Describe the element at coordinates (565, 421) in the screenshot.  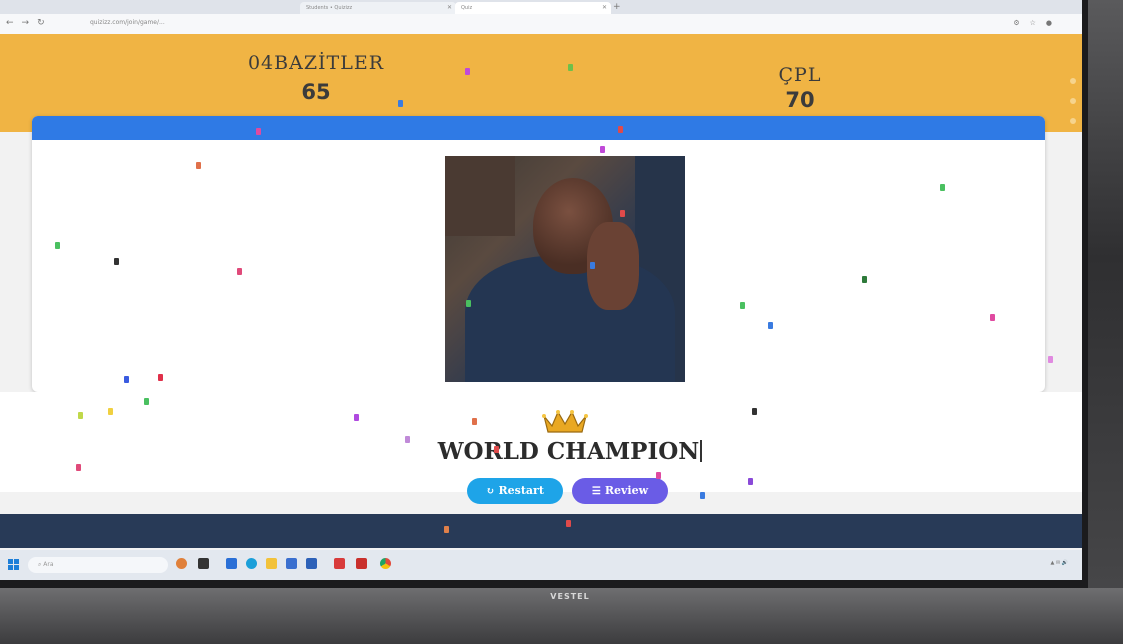
I see `crown-icon` at that location.